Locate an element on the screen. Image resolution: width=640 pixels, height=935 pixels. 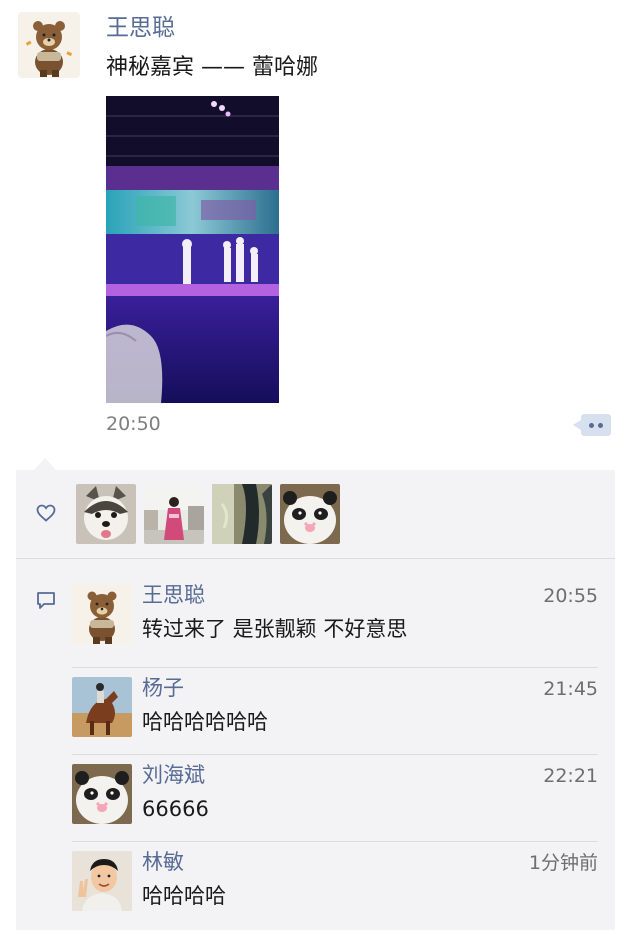
concert-stage-photo is located at coordinates (192, 249).